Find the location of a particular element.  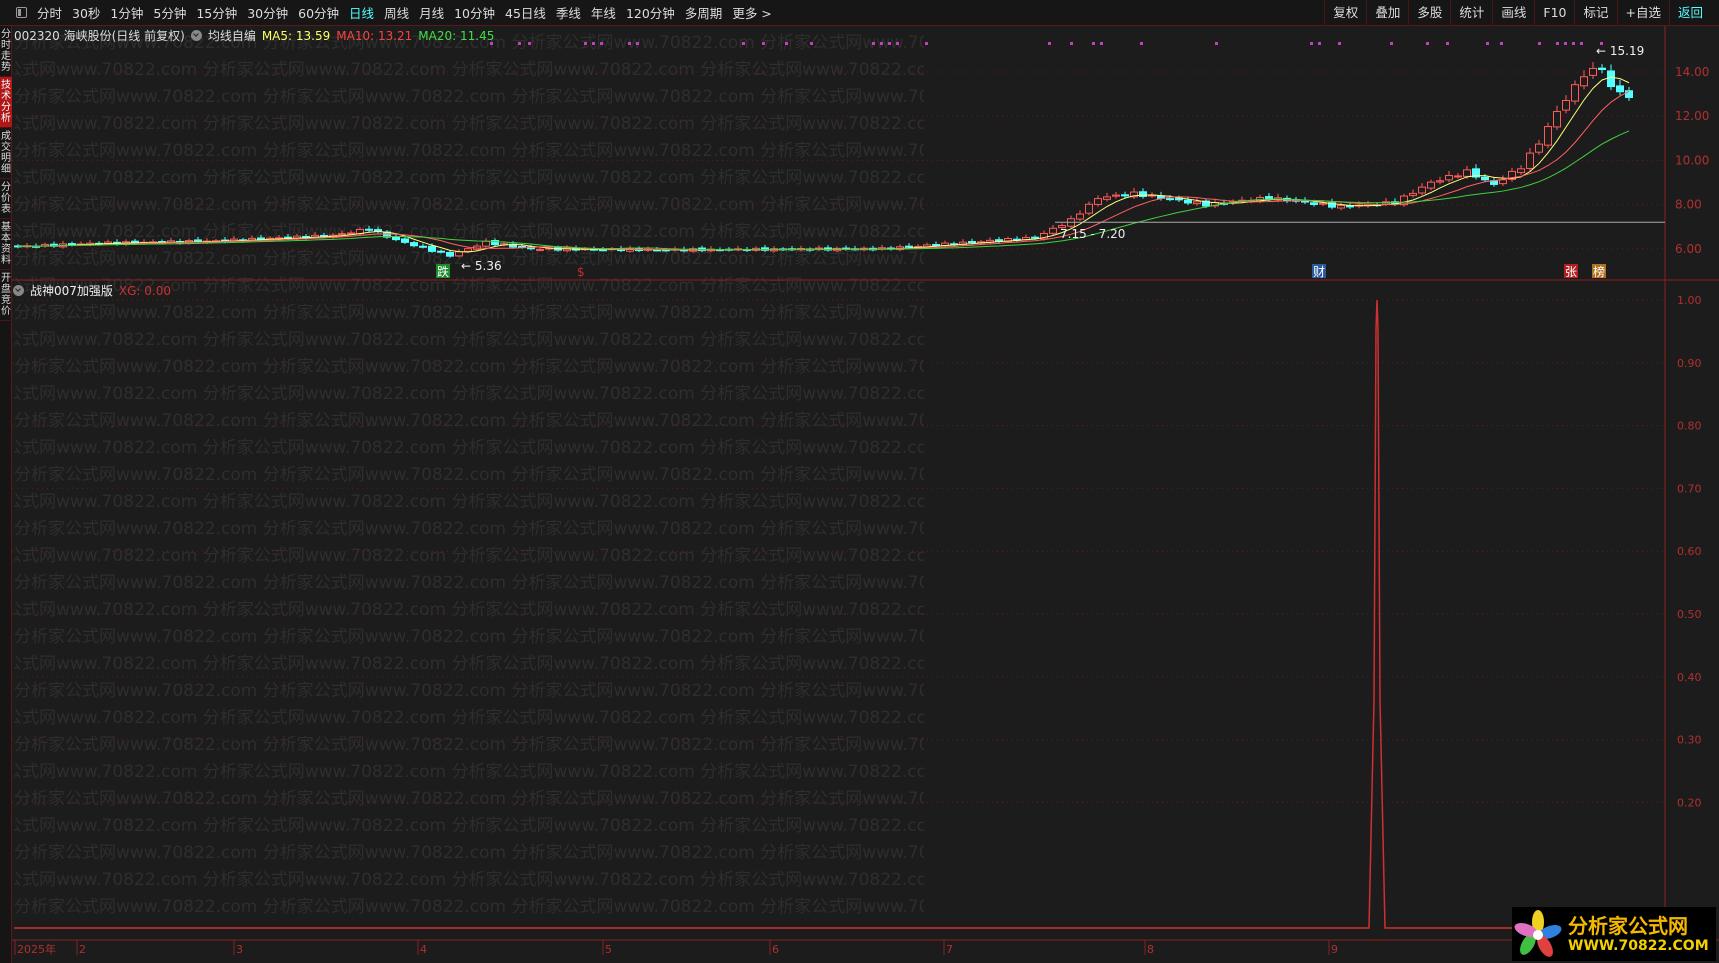

indicator-name: 均线自编 is located at coordinates (232, 35).